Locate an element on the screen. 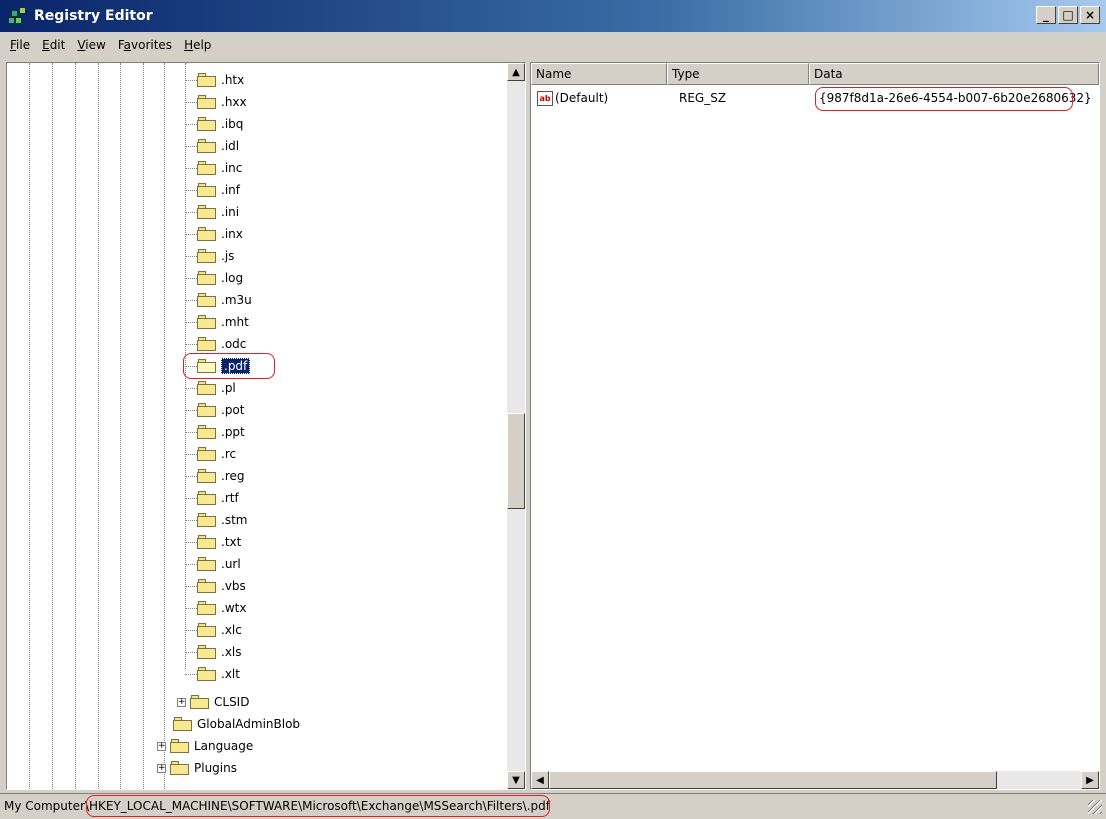 This screenshot has height=819, width=1106. tree-item-label: .js is located at coordinates (228, 256).